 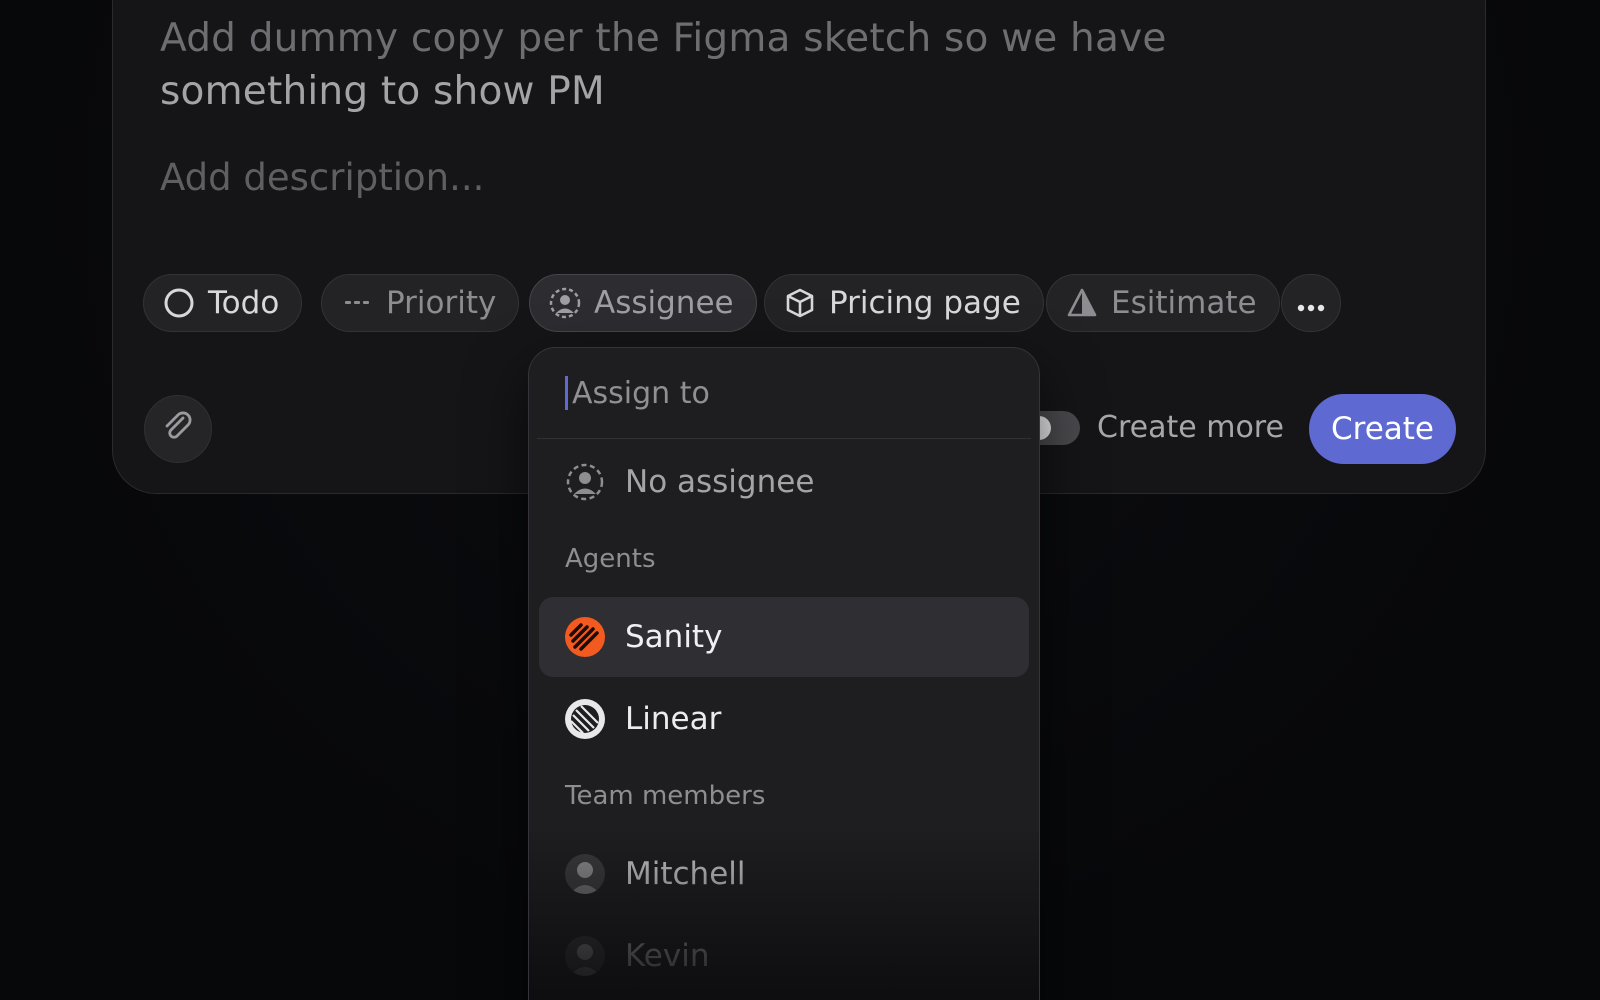 I want to click on option-agent-sanity: Sanity, so click(x=784, y=637).